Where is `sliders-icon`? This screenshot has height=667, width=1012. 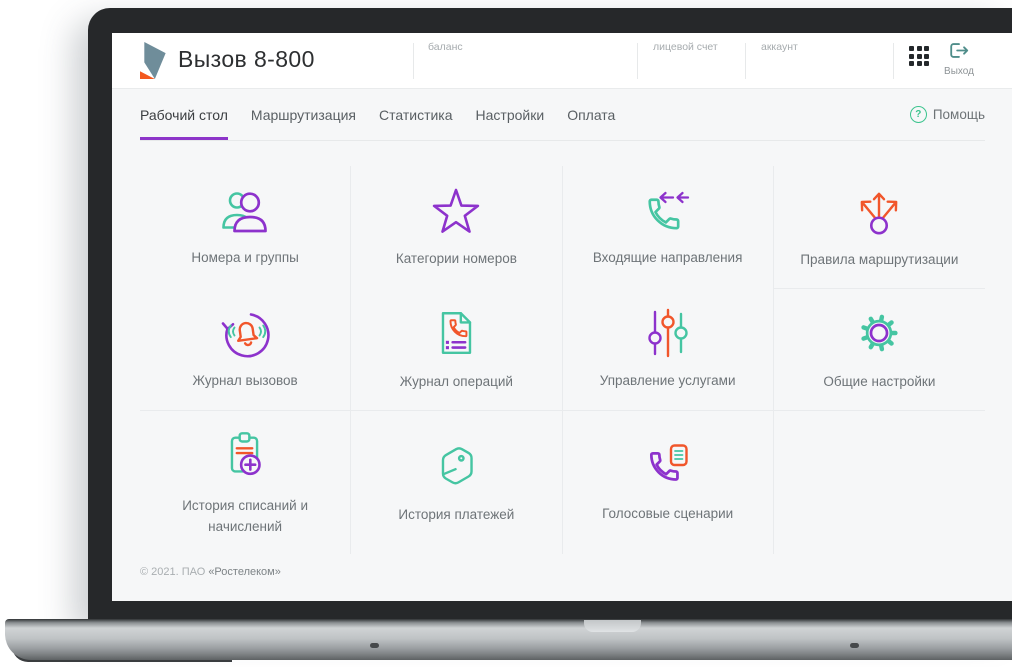 sliders-icon is located at coordinates (667, 333).